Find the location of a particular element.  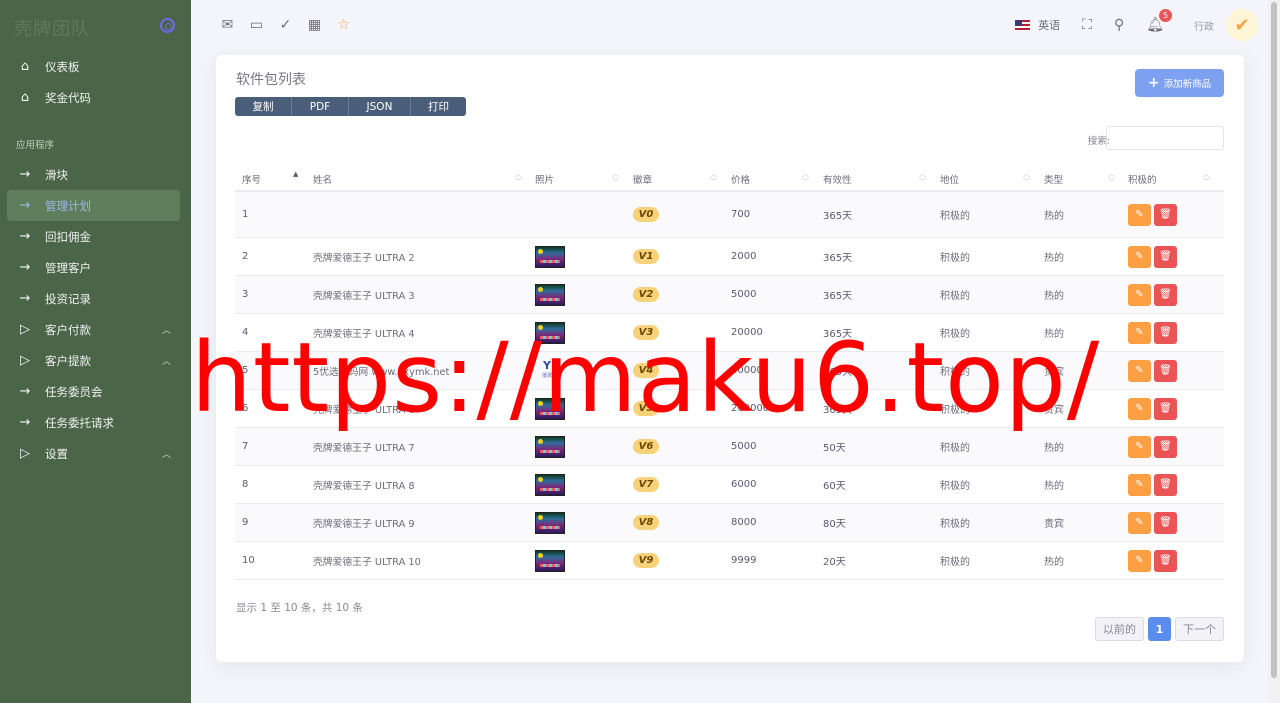

cell-type: 热的 is located at coordinates (1054, 216).